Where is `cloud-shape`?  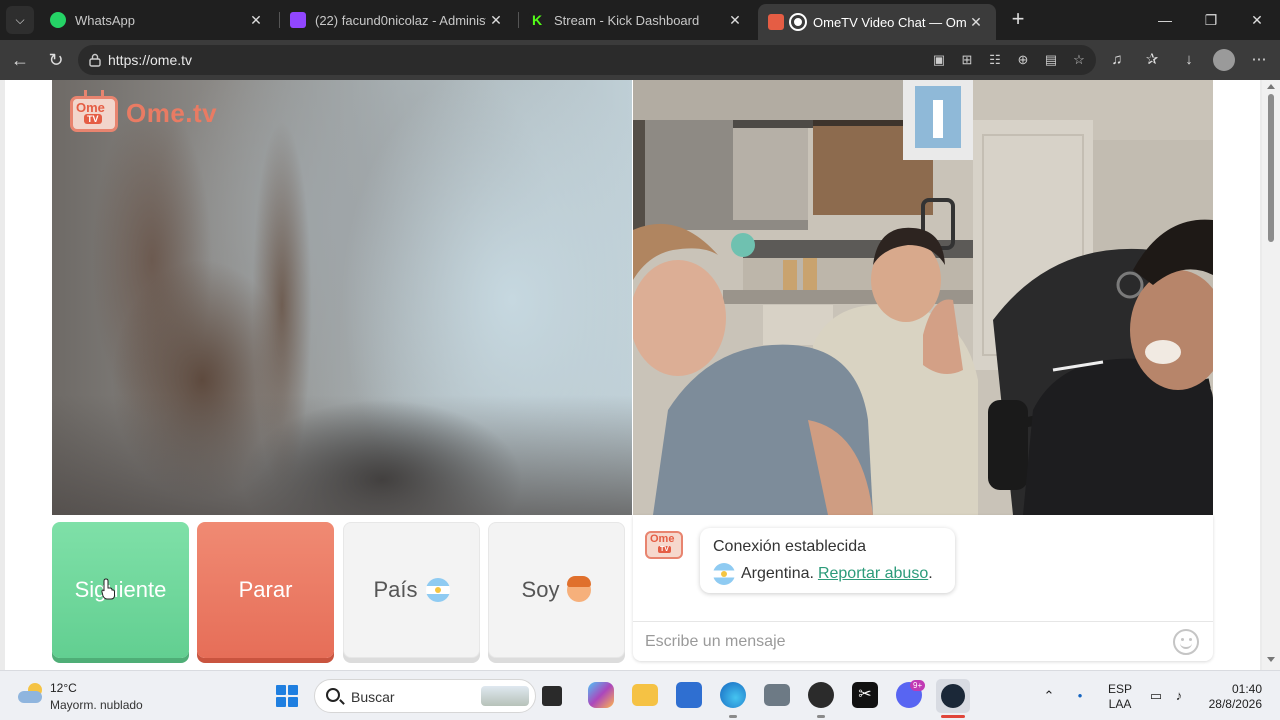 cloud-shape is located at coordinates (30, 697).